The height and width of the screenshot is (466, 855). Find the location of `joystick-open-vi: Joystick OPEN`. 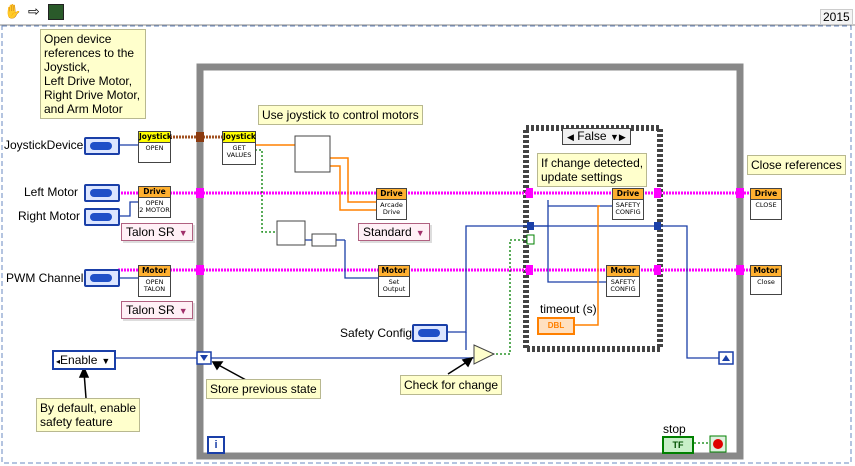

joystick-open-vi: Joystick OPEN is located at coordinates (155, 147).